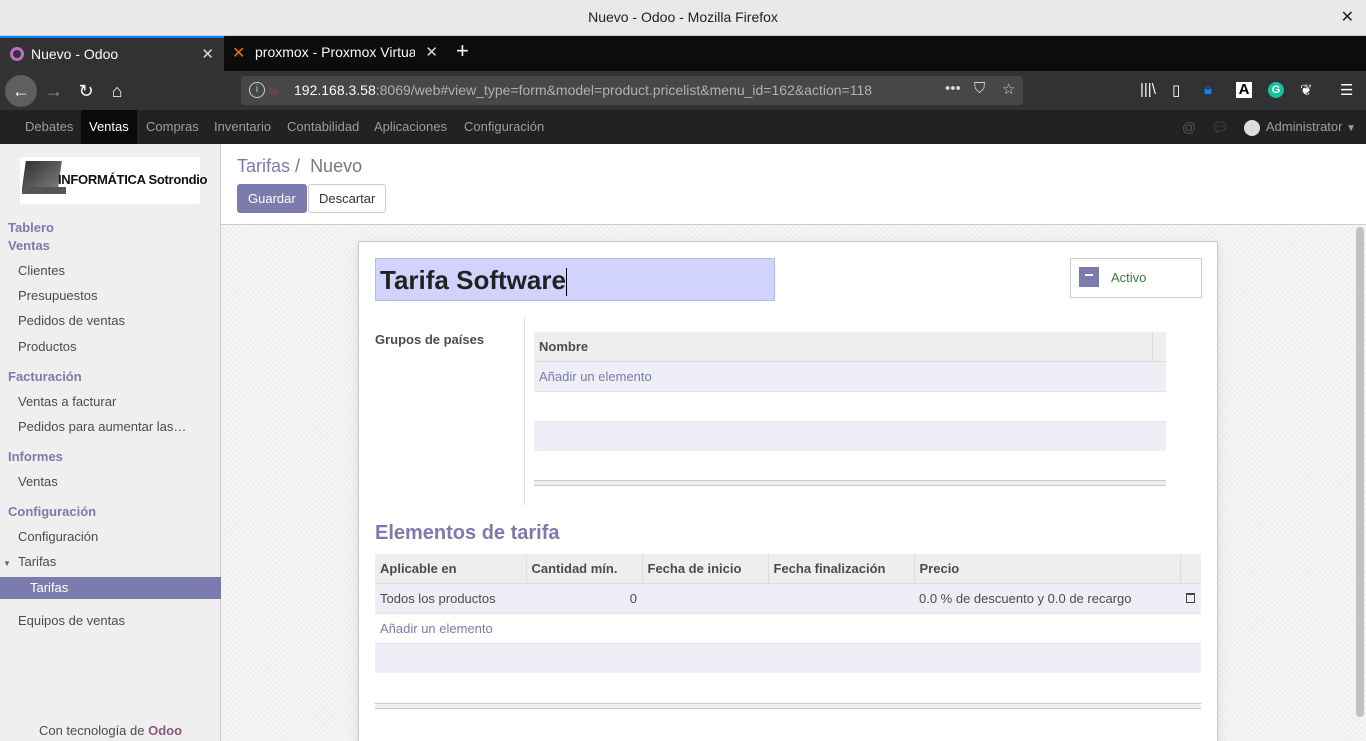 The width and height of the screenshot is (1366, 741). What do you see at coordinates (110, 730) in the screenshot?
I see `powered-by: Con tecnología de Odoo` at bounding box center [110, 730].